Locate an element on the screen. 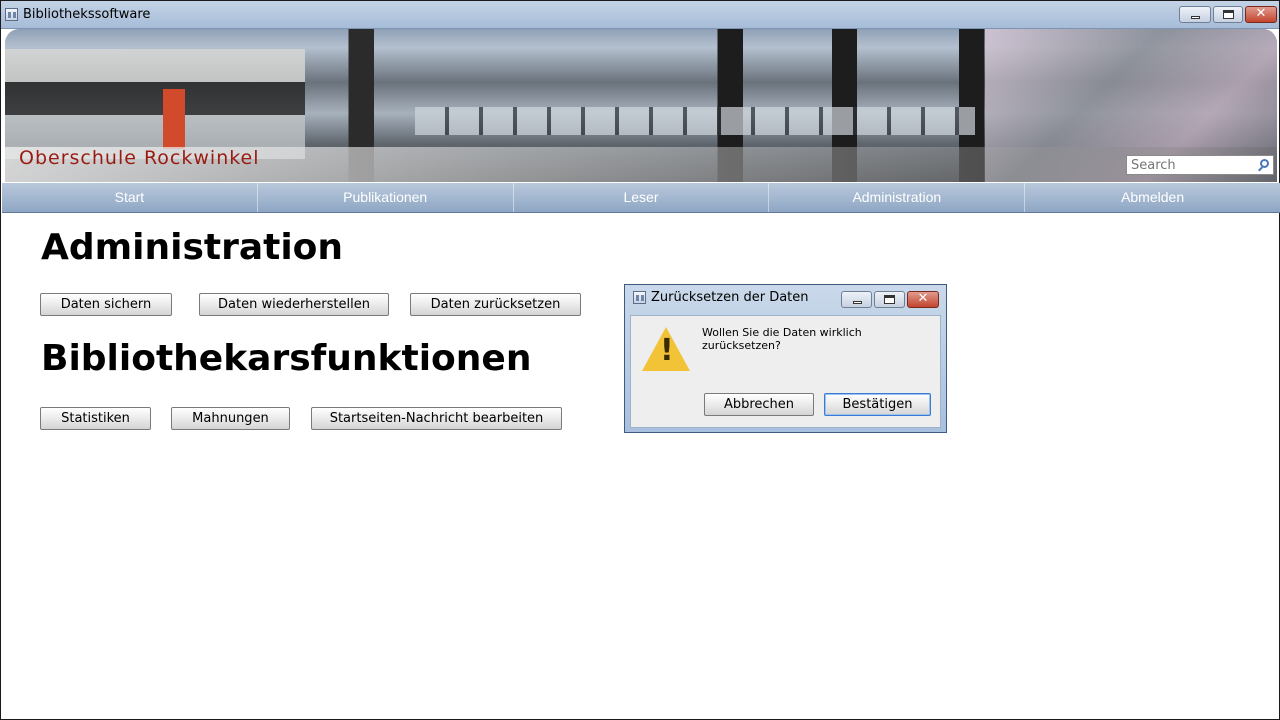  minimize-button is located at coordinates (1195, 14).